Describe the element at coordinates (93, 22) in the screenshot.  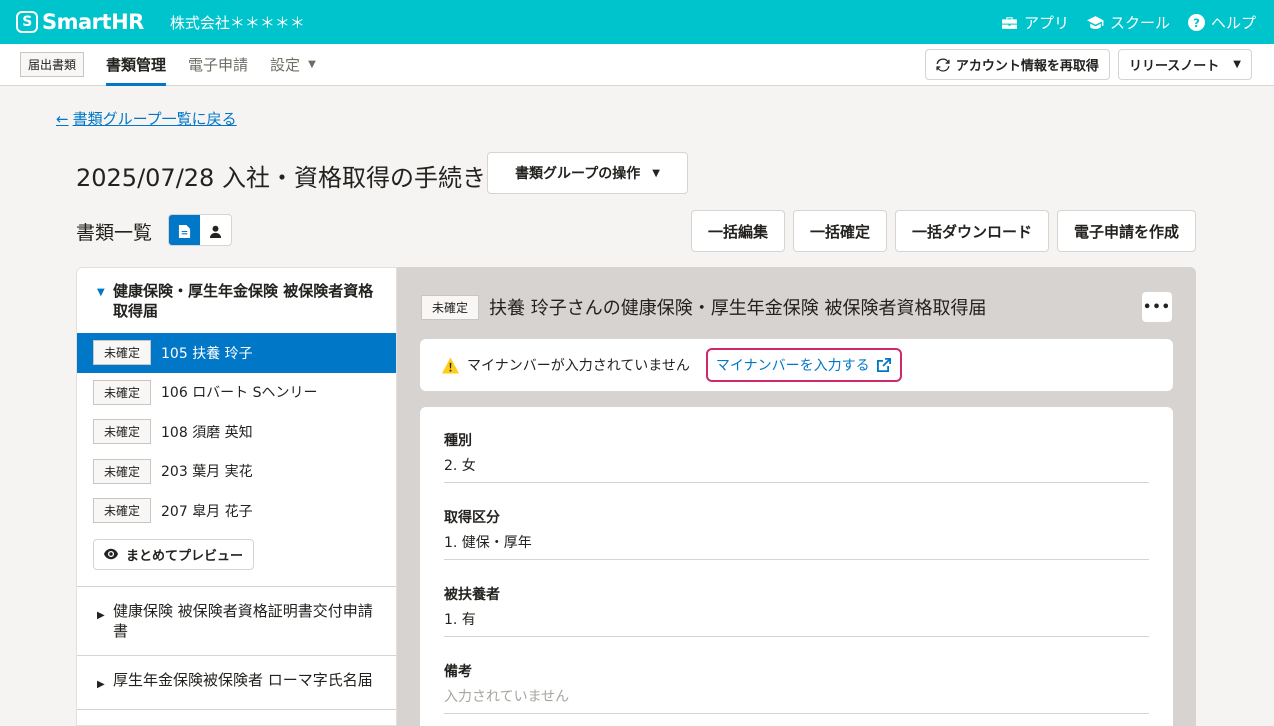
I see `logo-text: SmartHR` at that location.